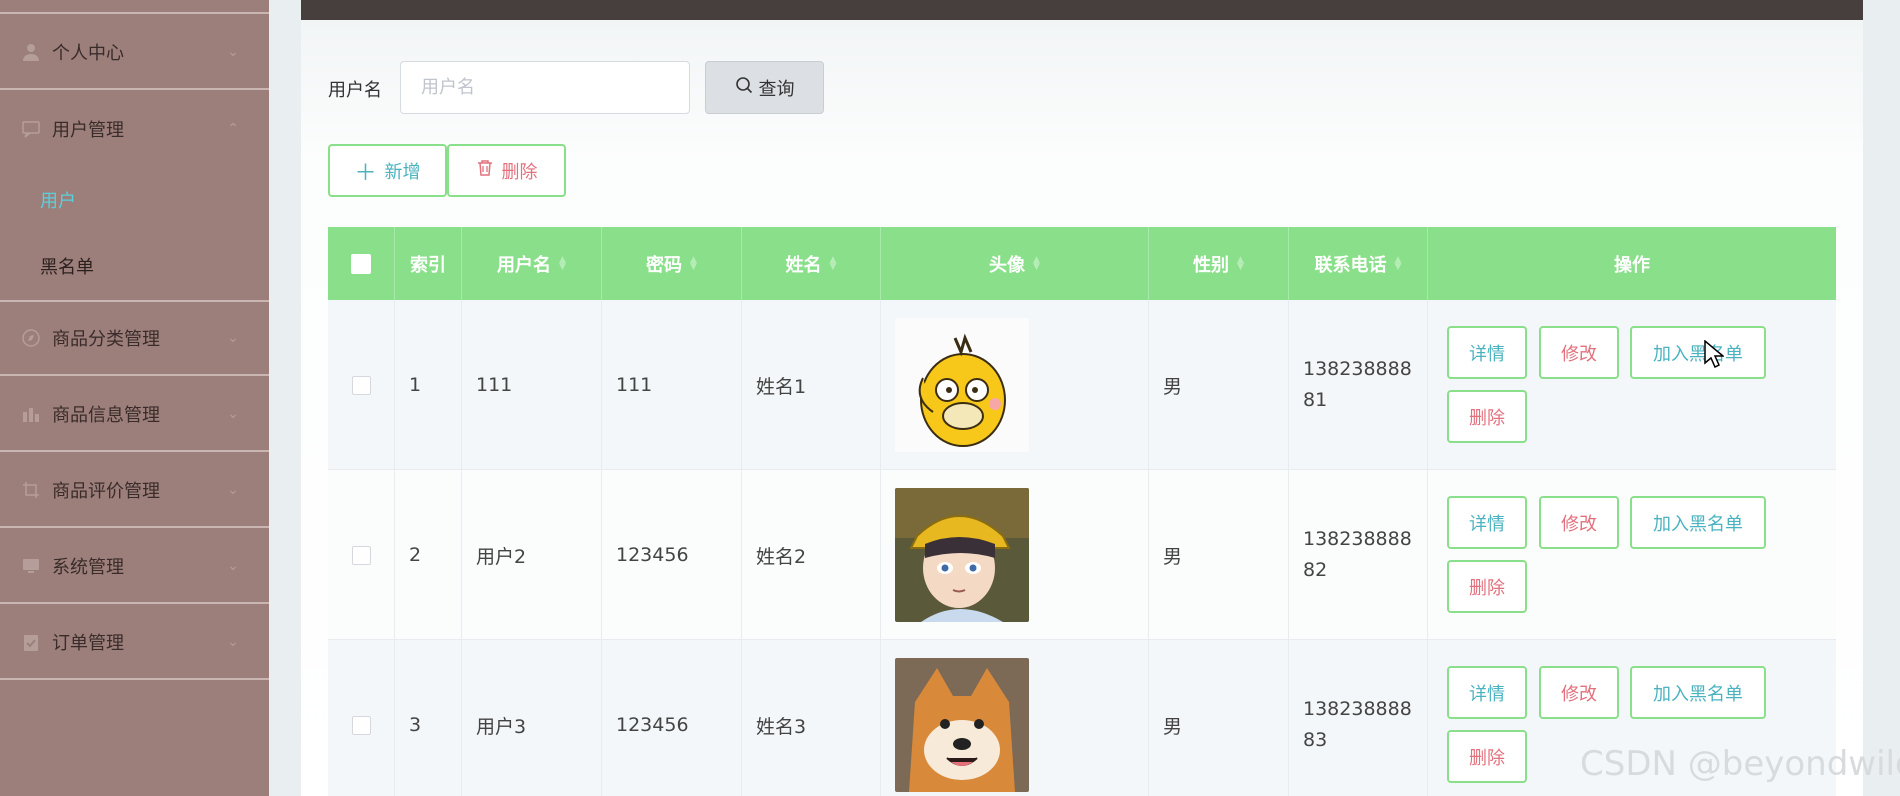 The width and height of the screenshot is (1900, 796). I want to click on cell-index: 1, so click(428, 385).